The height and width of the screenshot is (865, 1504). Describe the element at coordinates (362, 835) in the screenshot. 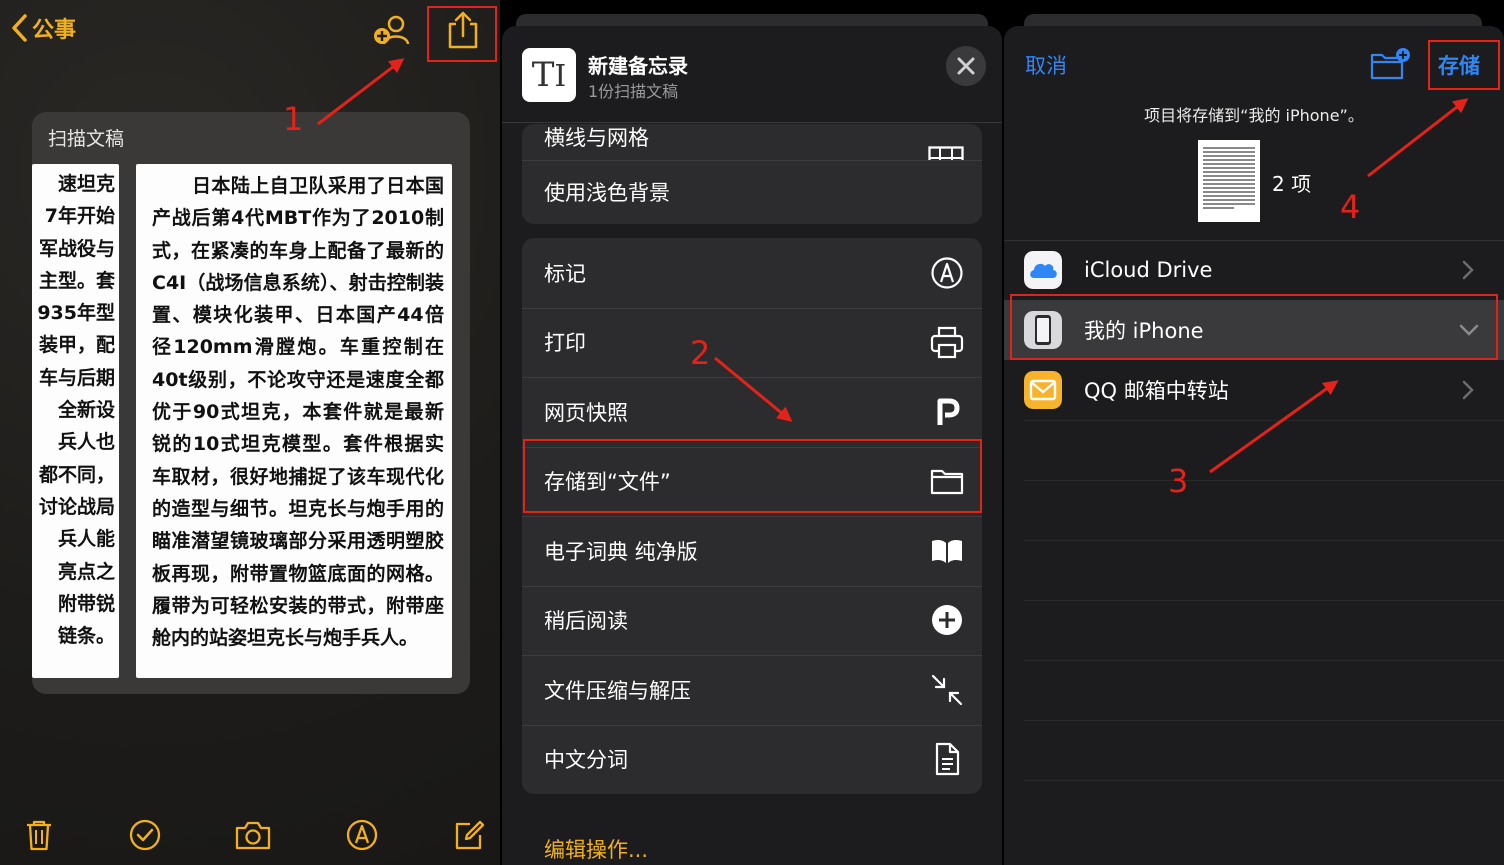

I see `markup-pen-icon` at that location.